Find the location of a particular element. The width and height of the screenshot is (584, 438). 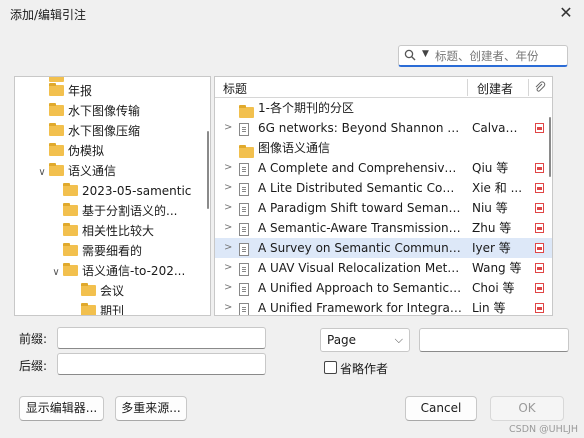

cancel-button: Cancel is located at coordinates (441, 408).